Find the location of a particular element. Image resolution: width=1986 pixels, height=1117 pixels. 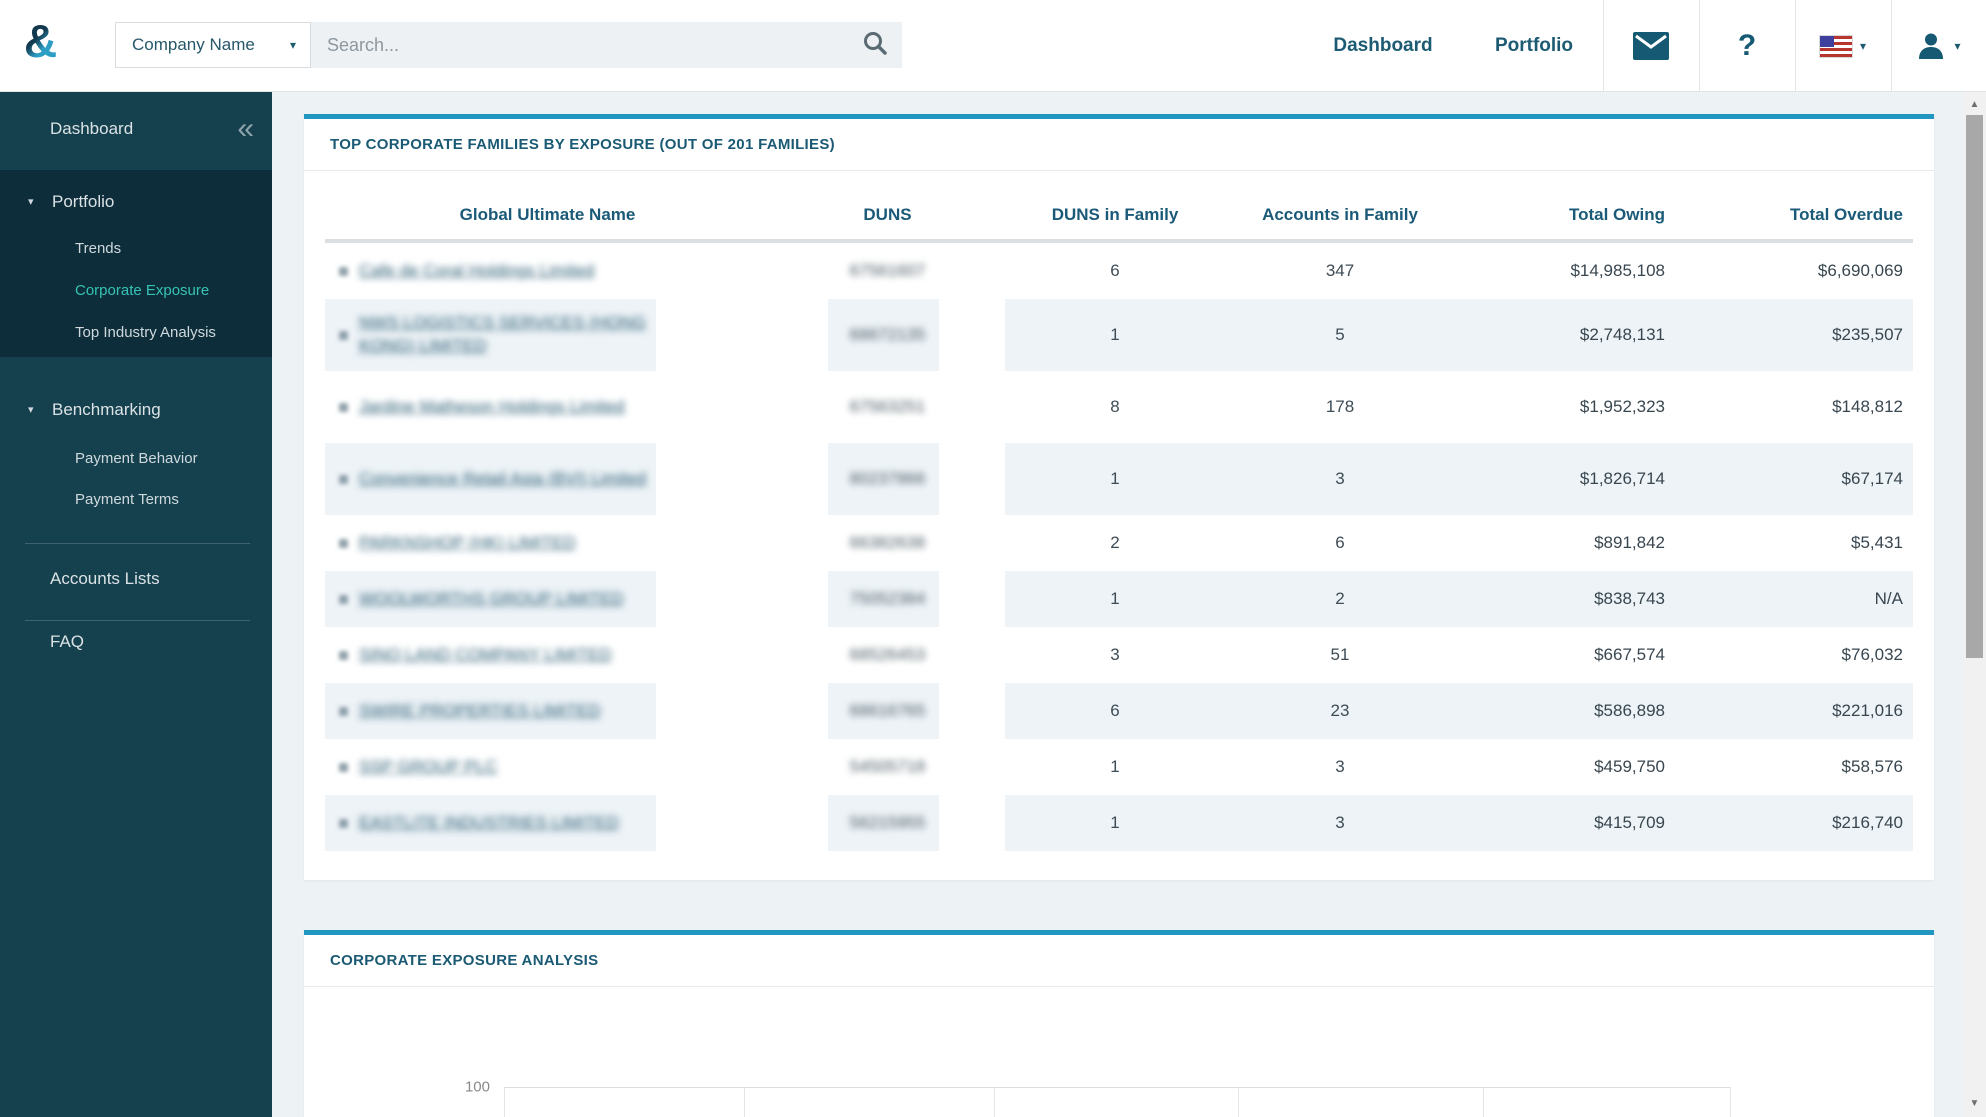

duns-in-family-cell: 3 is located at coordinates (1115, 654).